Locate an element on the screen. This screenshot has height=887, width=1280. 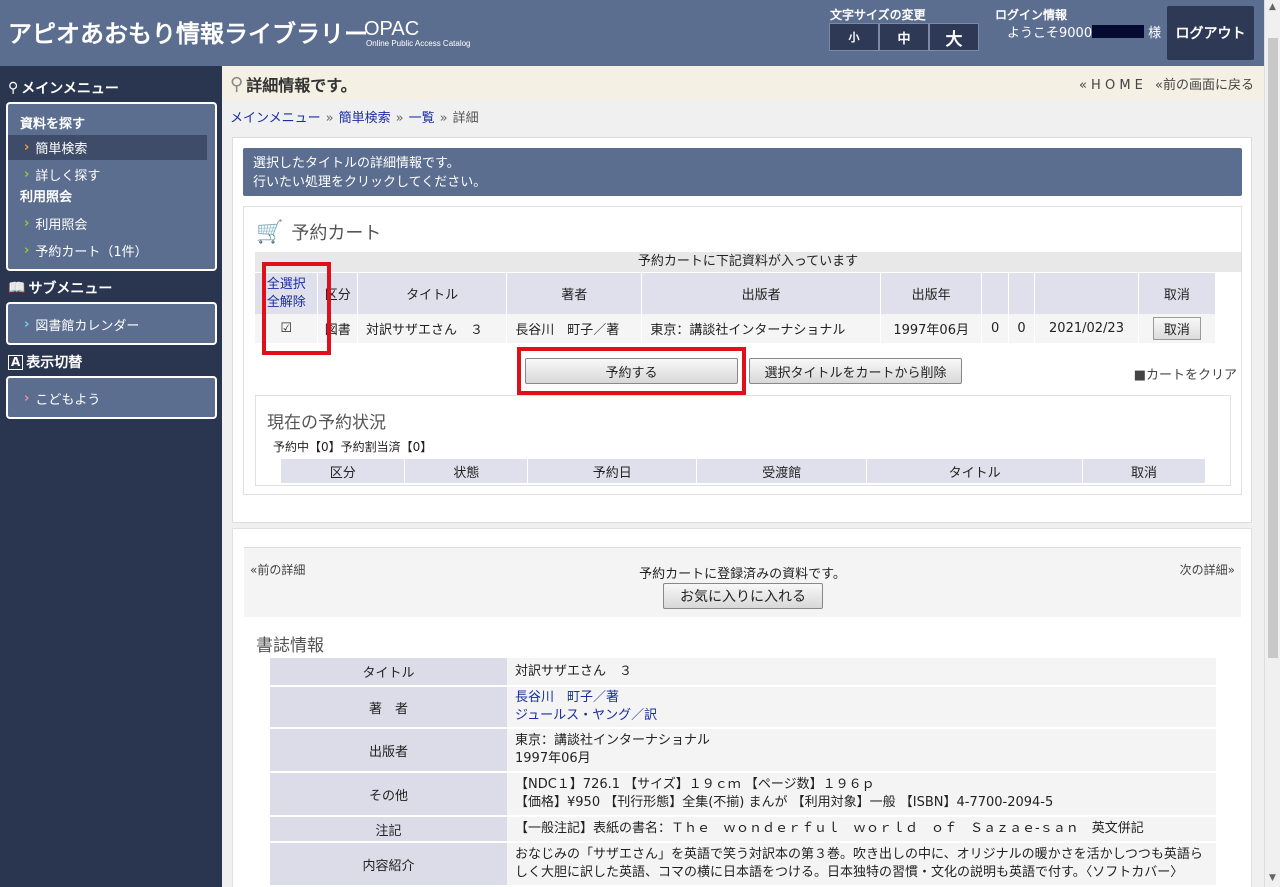
book-icon: 📖 is located at coordinates (17, 288).